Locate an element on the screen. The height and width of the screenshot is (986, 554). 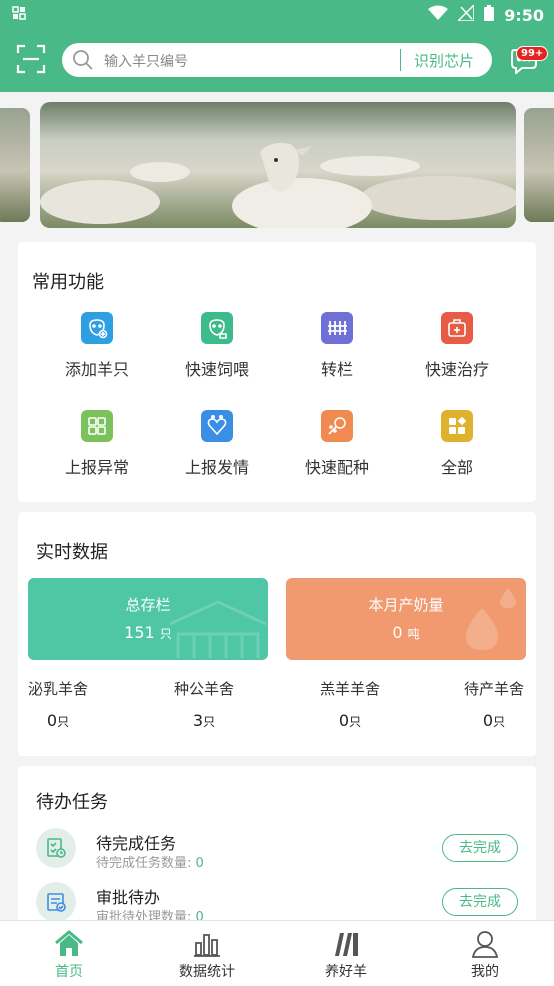
pen-name: 羔羊羊舍 is located at coordinates (349, 689).